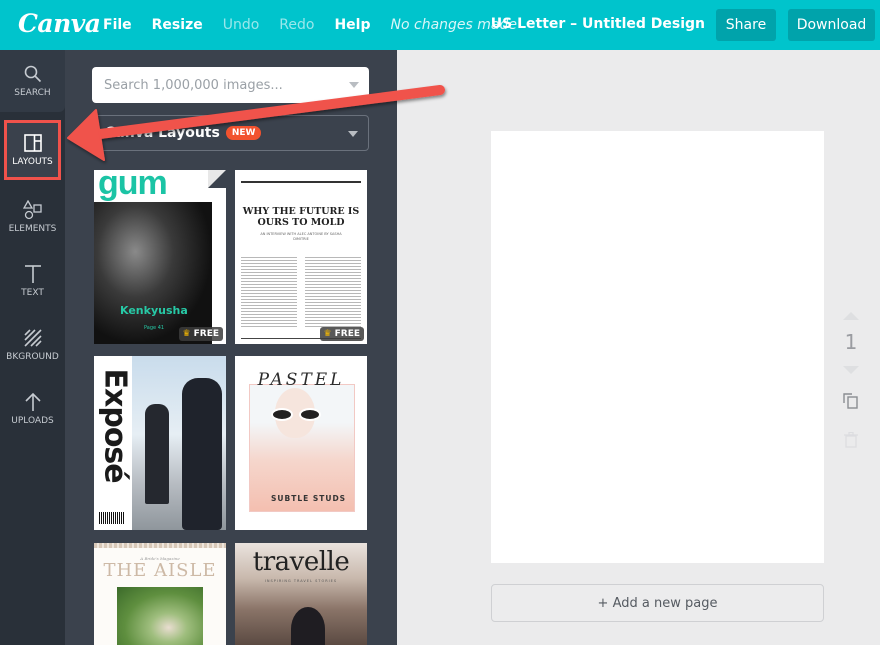 The width and height of the screenshot is (880, 645). Describe the element at coordinates (162, 133) in the screenshot. I see `layouts-select-label: Canva Layouts` at that location.